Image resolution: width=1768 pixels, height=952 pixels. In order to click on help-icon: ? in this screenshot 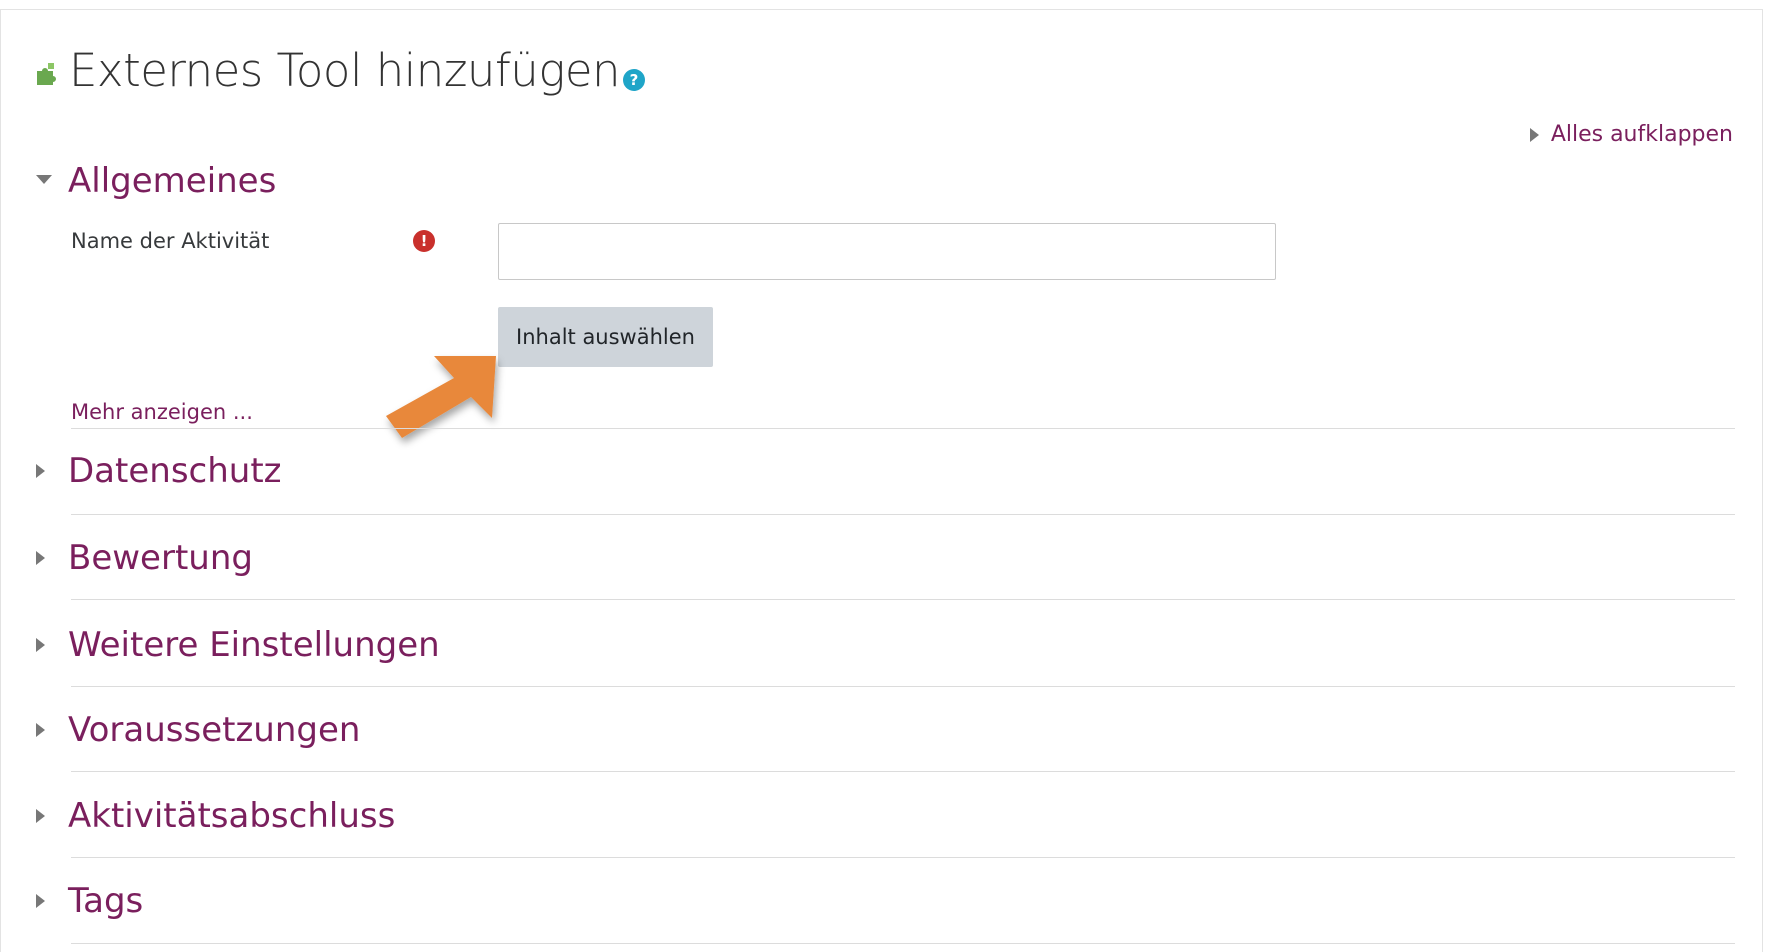, I will do `click(634, 80)`.